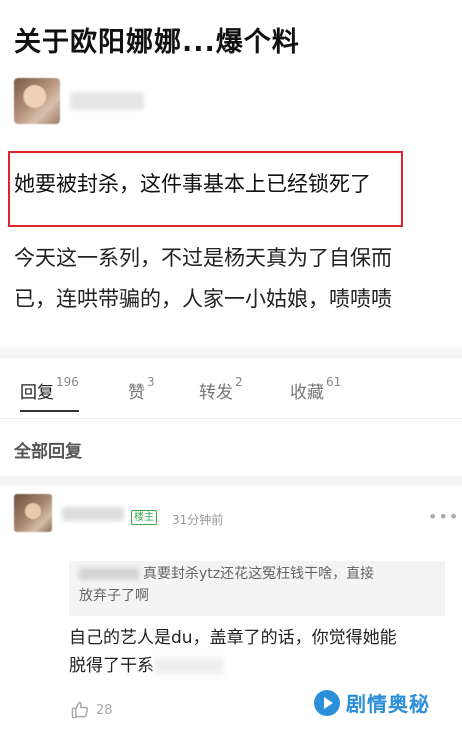  Describe the element at coordinates (231, 418) in the screenshot. I see `tabs-divider` at that location.